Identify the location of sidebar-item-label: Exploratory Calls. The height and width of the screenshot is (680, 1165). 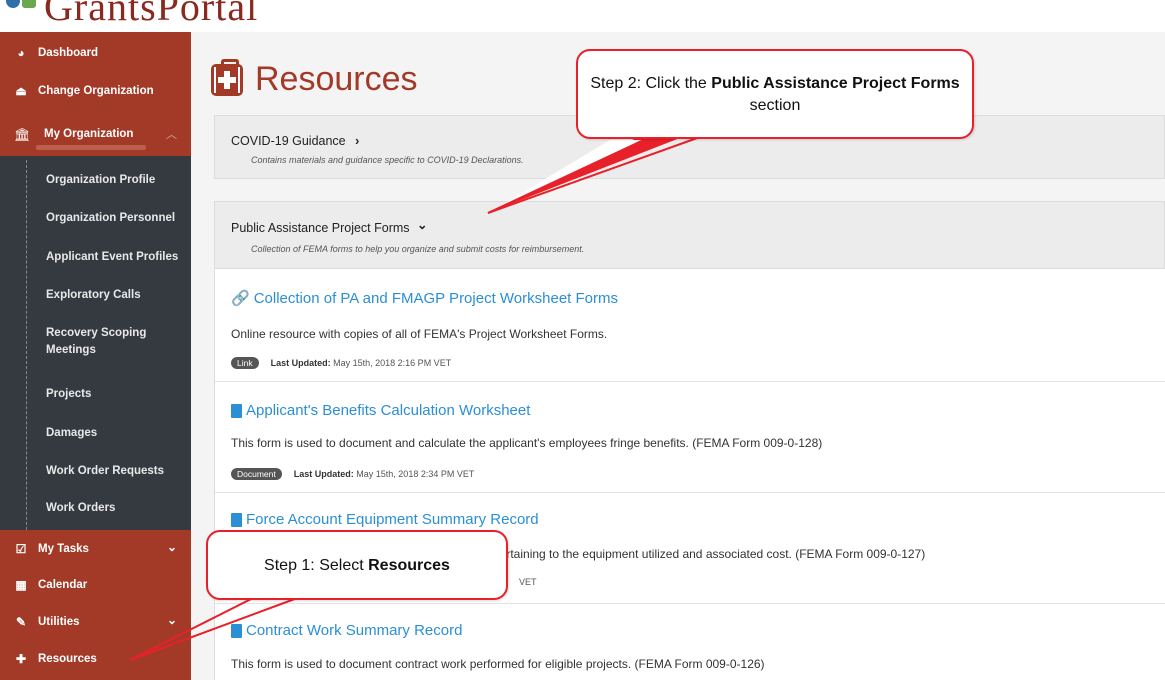
(93, 294).